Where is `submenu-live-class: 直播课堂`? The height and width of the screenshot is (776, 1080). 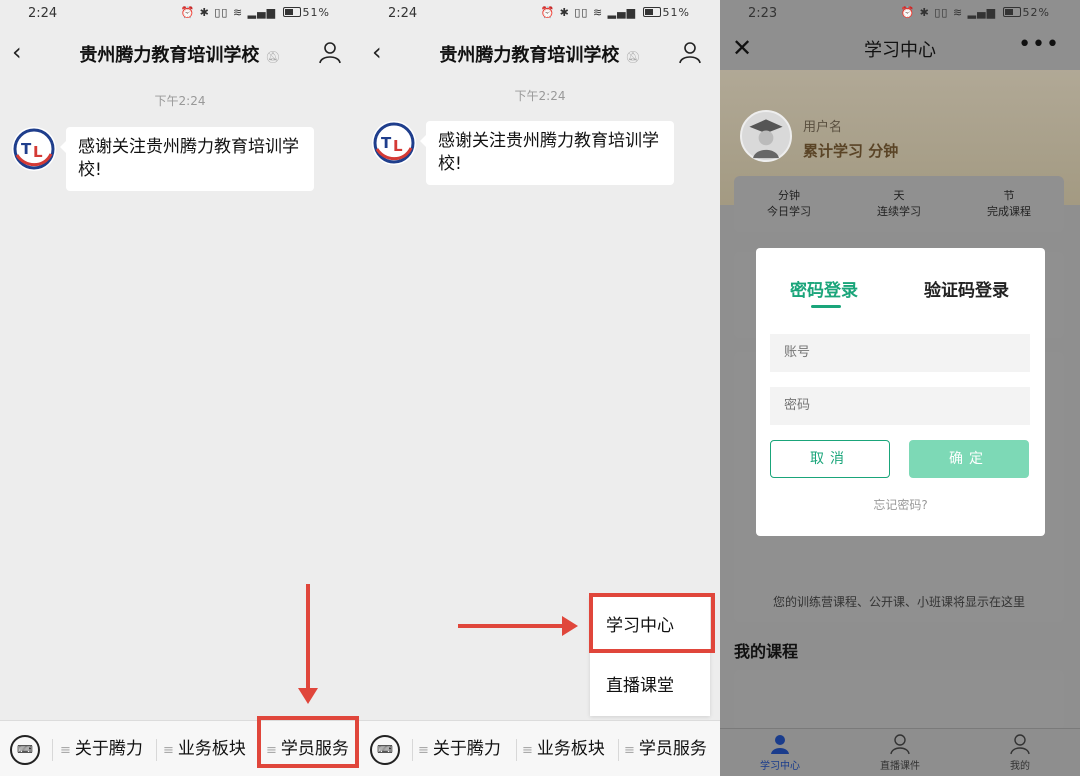 submenu-live-class: 直播课堂 is located at coordinates (650, 686).